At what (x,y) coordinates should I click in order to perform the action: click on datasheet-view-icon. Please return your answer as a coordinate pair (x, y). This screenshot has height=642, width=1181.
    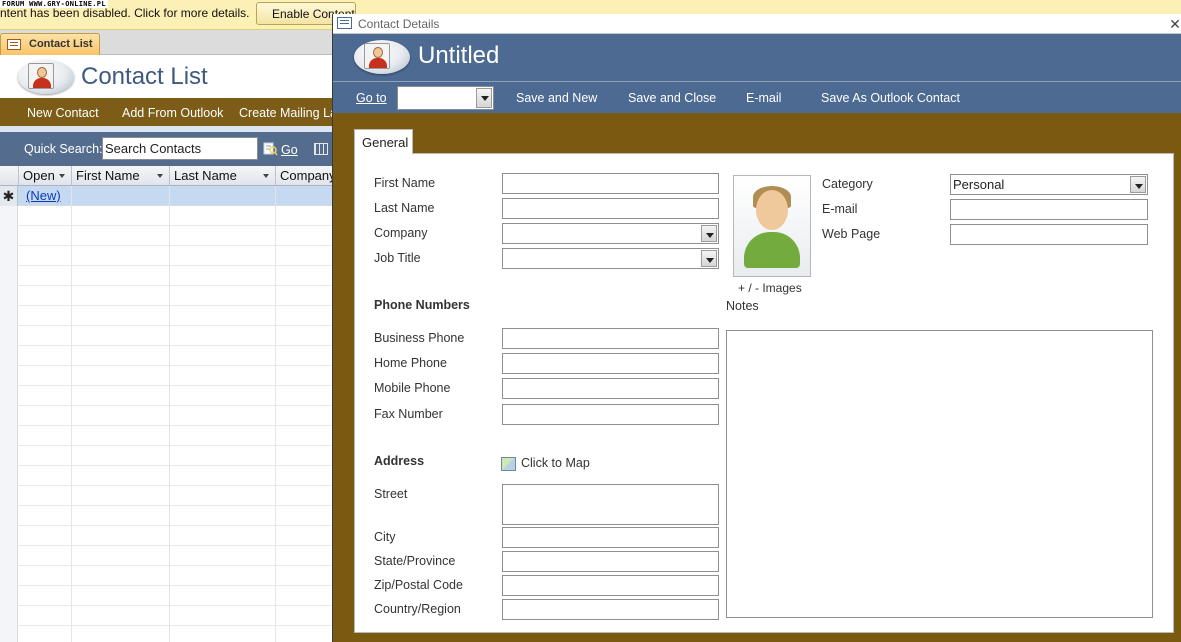
    Looking at the image, I should click on (321, 149).